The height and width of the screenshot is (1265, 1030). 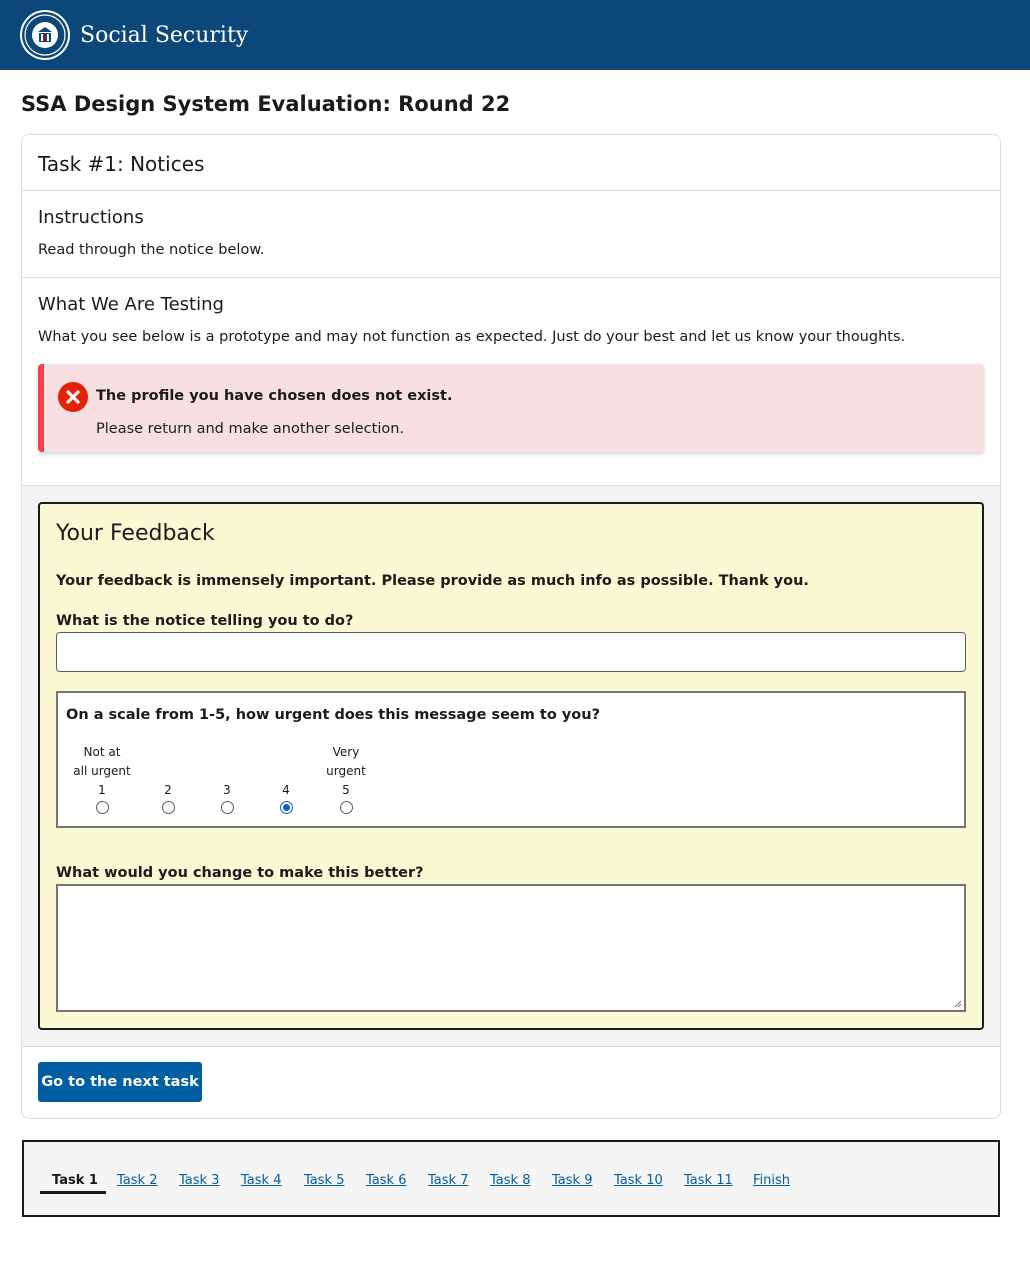 I want to click on next-task-button: Go to the next task, so click(x=120, y=1082).